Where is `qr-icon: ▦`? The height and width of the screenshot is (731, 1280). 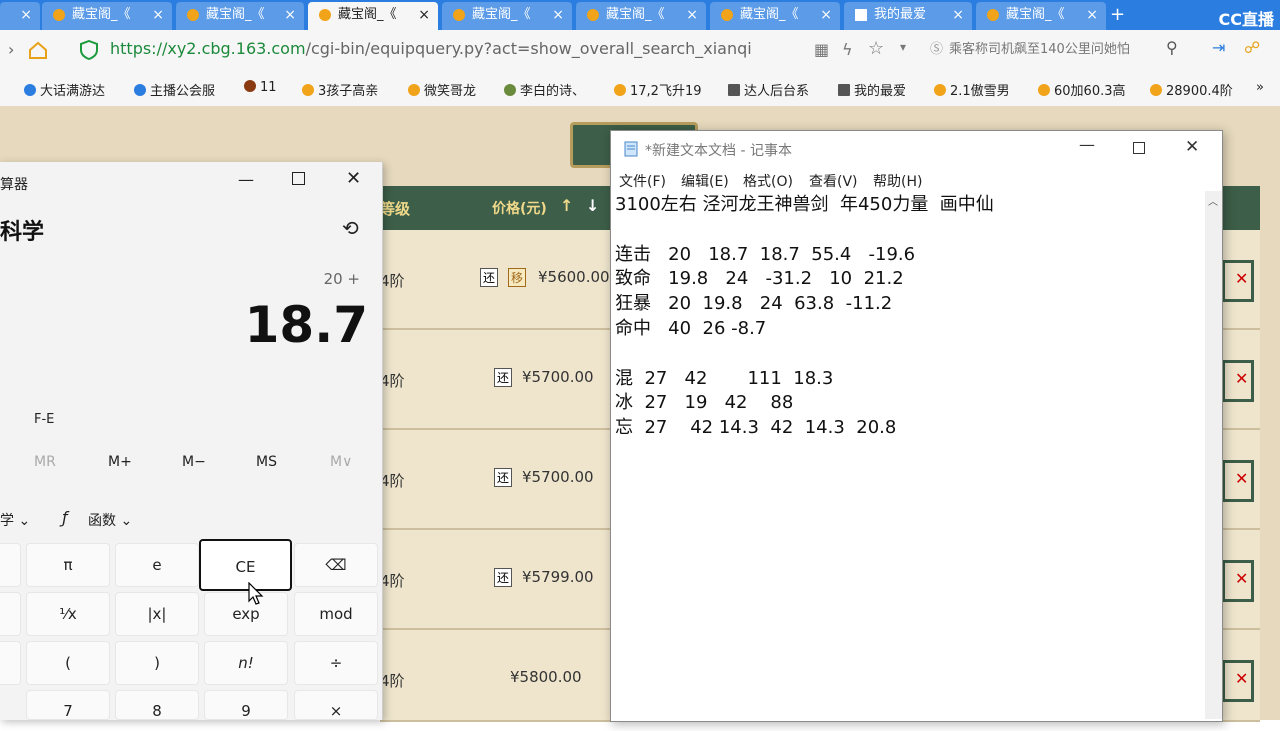
qr-icon: ▦ is located at coordinates (821, 49).